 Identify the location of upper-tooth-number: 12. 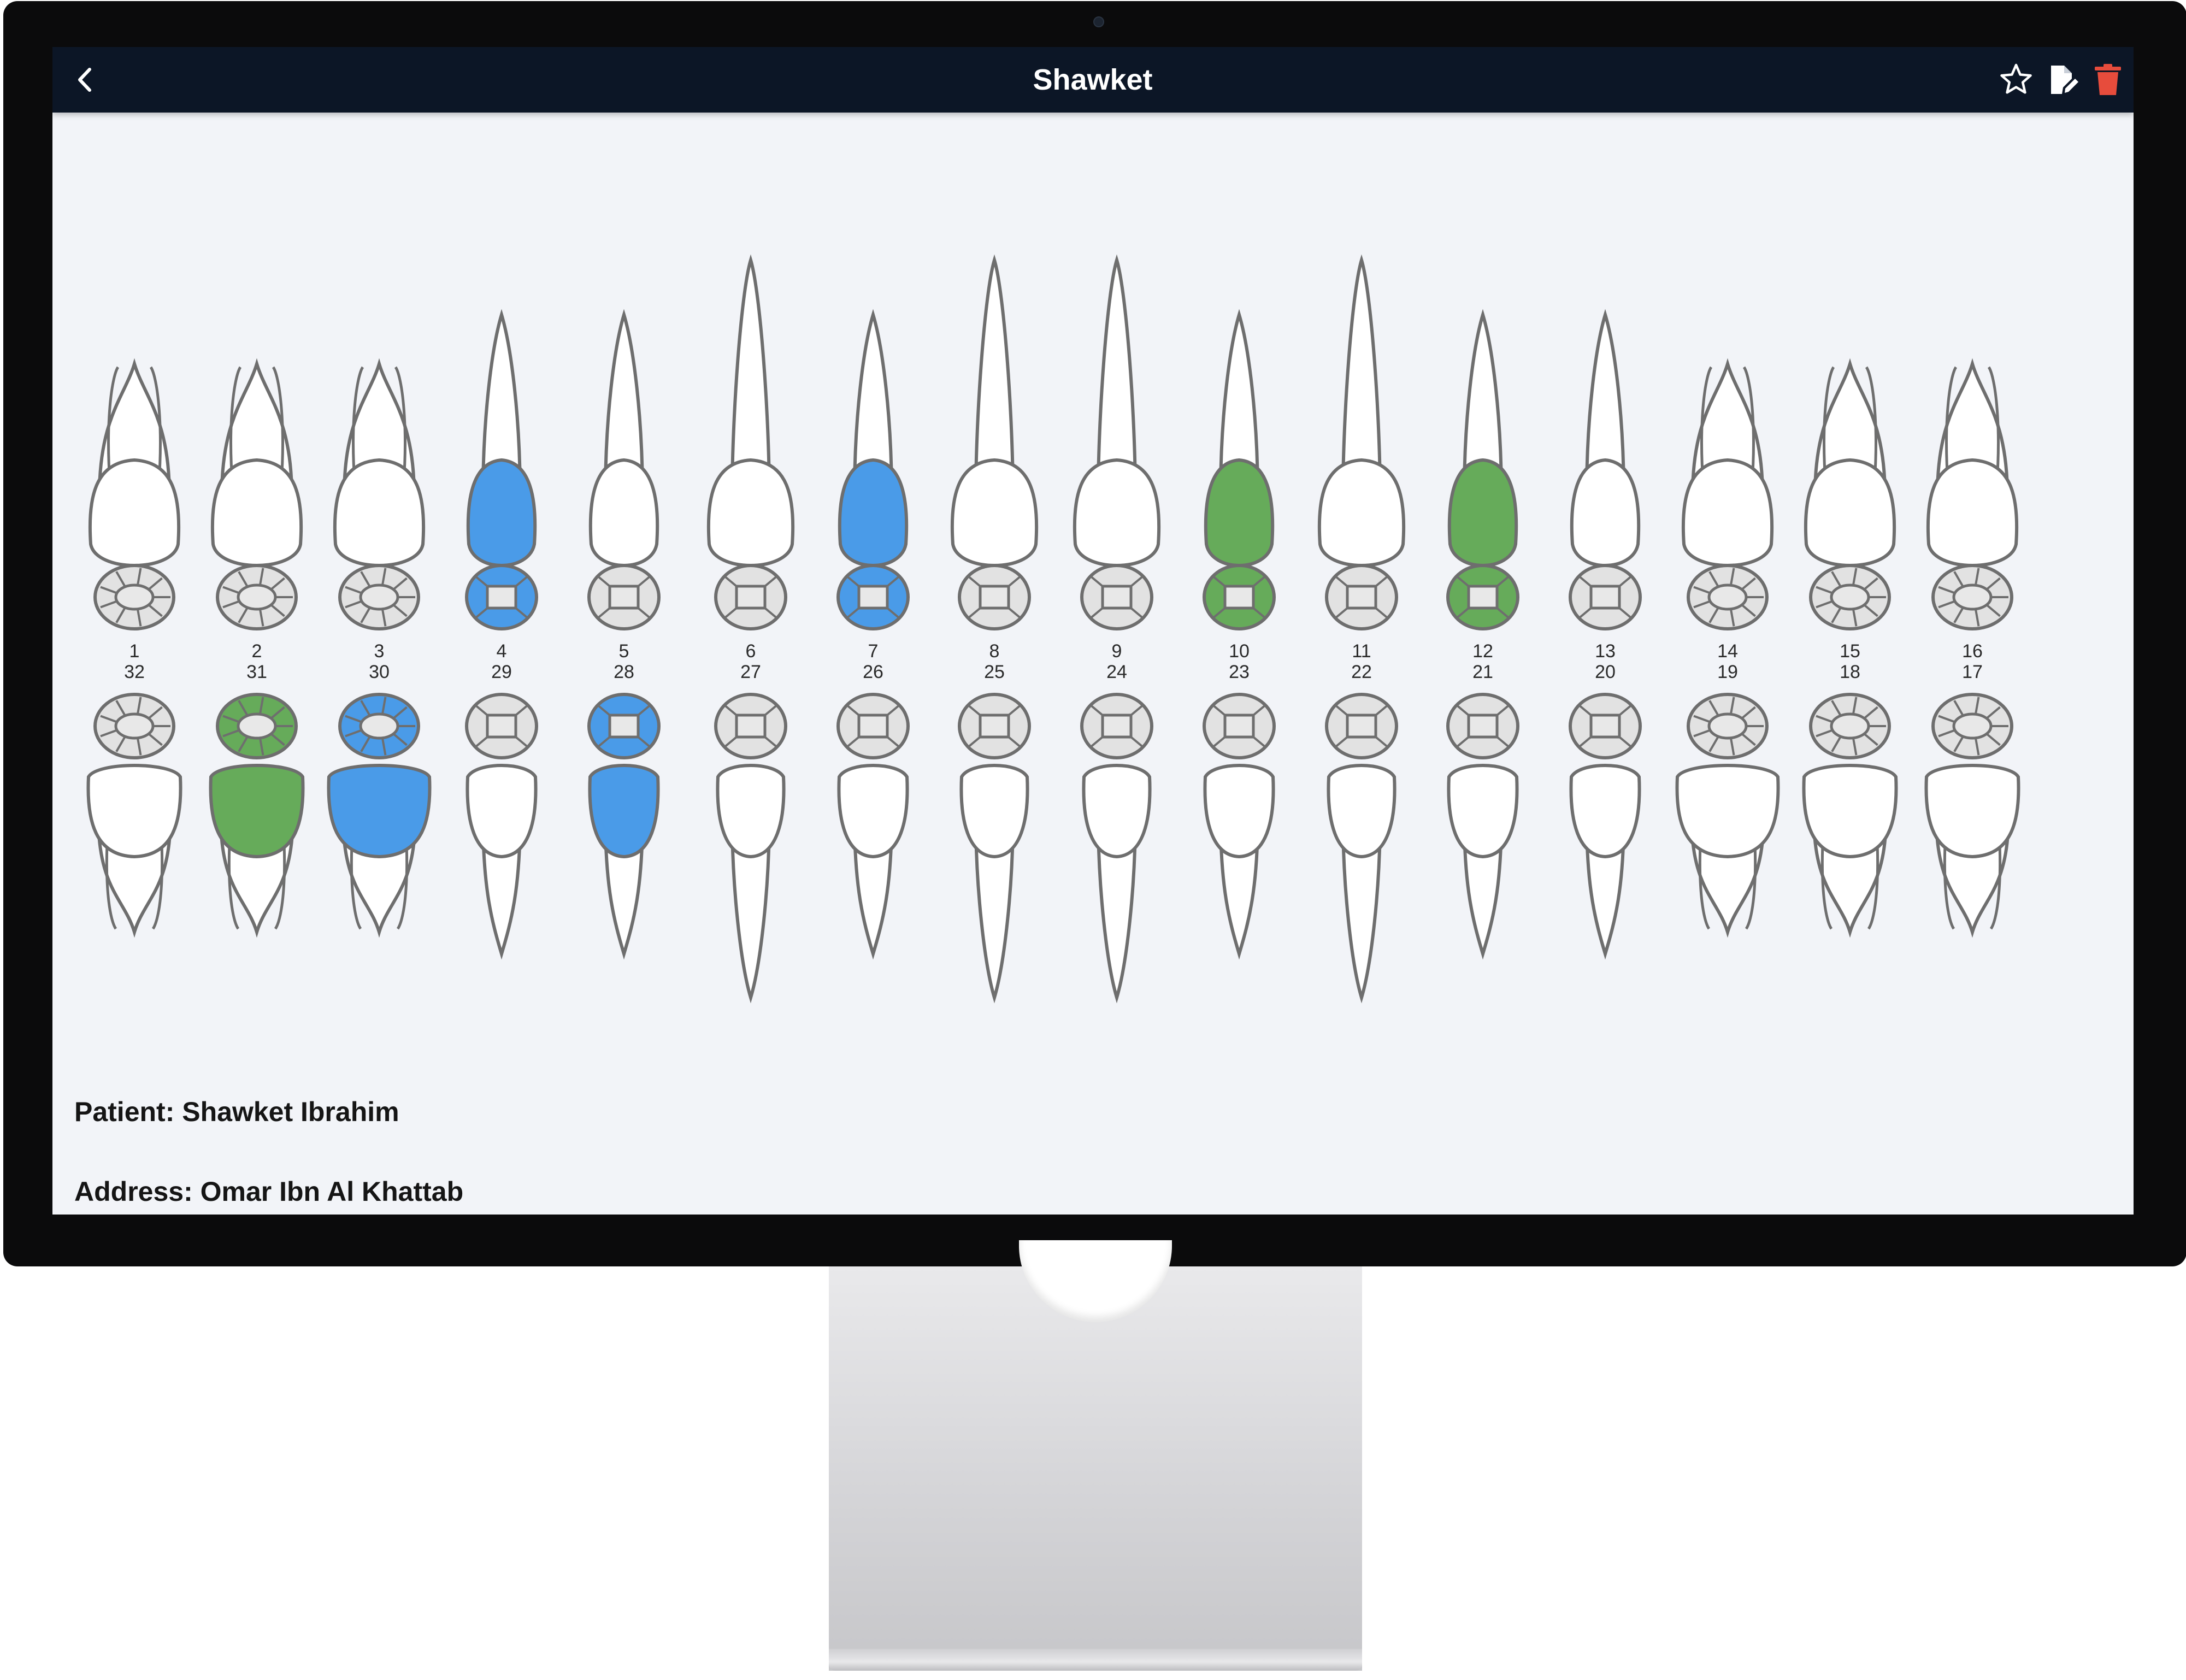
(1483, 651).